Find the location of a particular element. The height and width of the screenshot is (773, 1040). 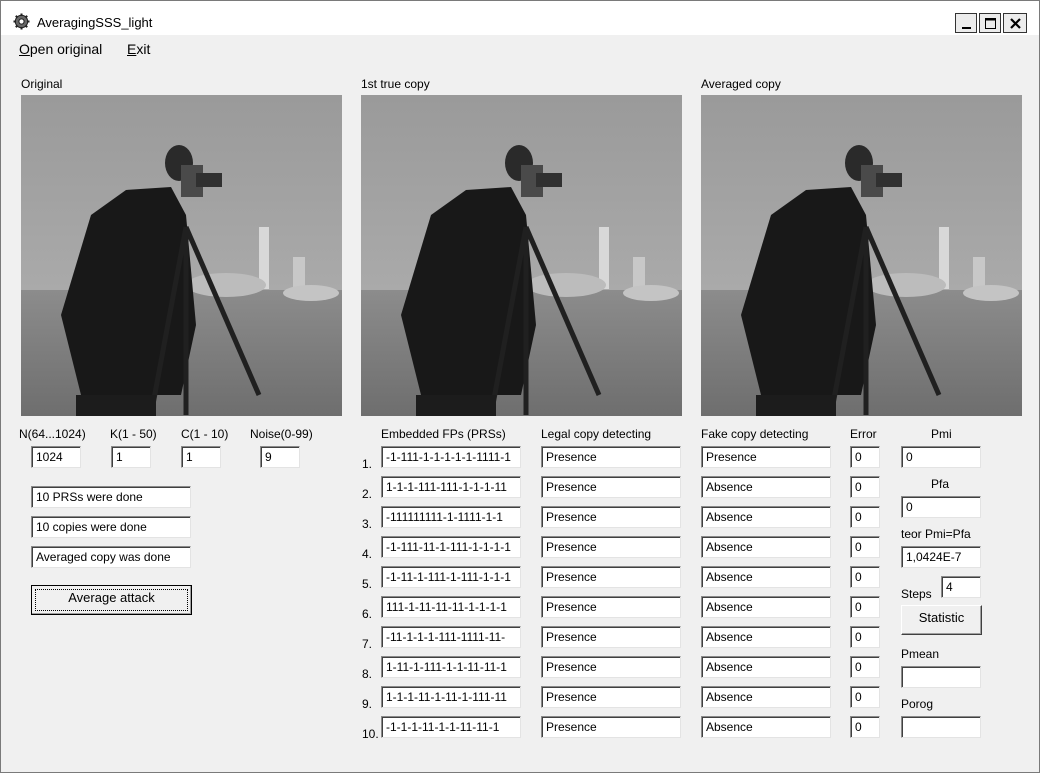

steps-label: Steps is located at coordinates (916, 594).